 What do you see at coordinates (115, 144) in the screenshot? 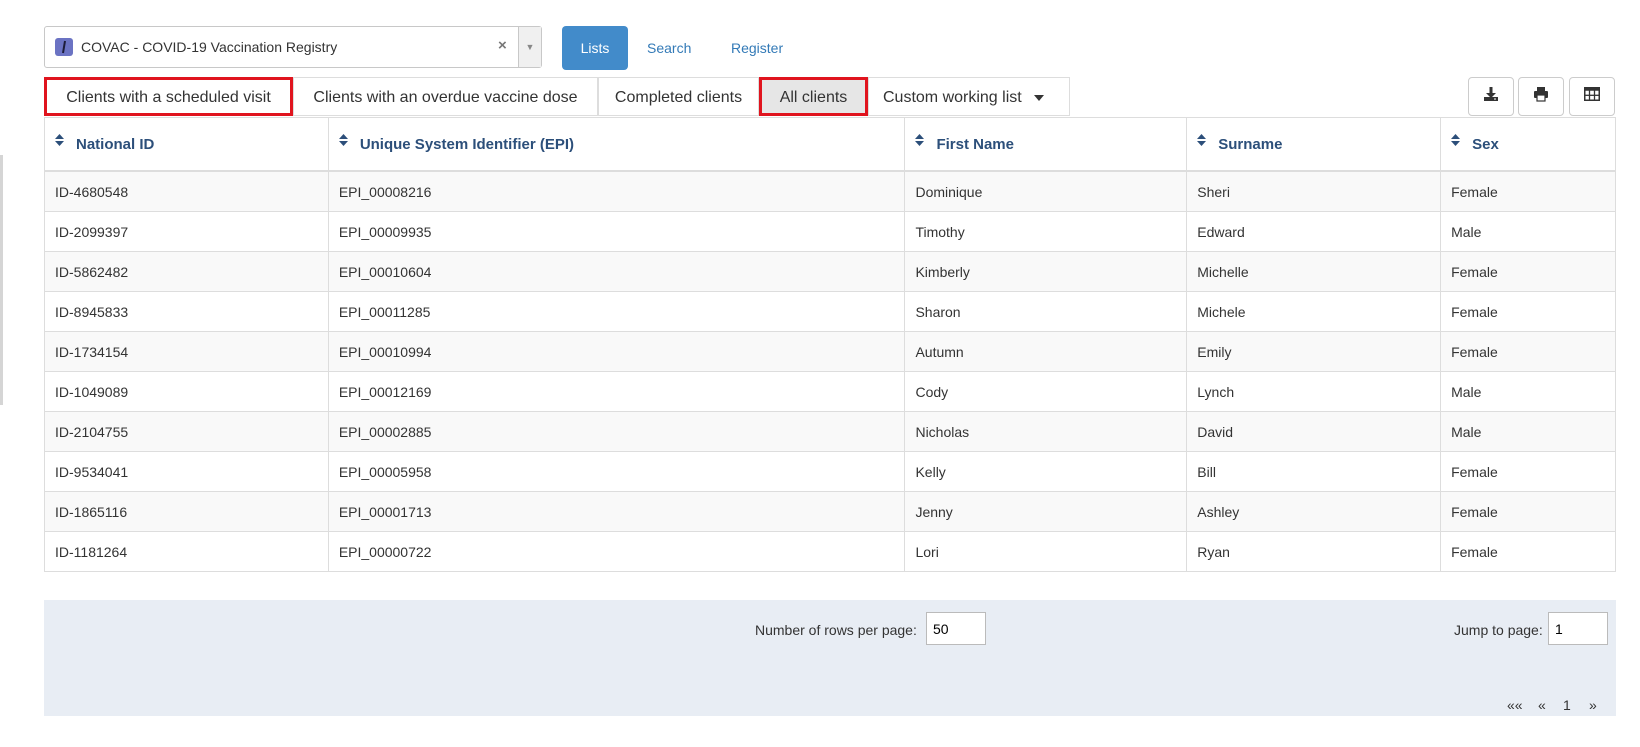
I see `column-header-label: National ID` at bounding box center [115, 144].